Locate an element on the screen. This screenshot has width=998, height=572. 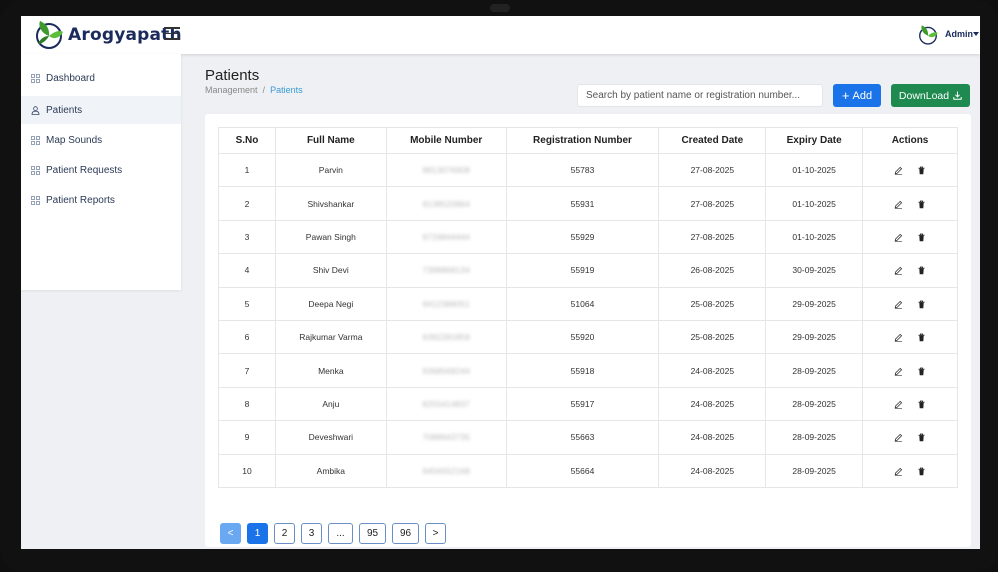
table-row: 8 Anju 8255414837 55917 24-08-2025 28-09-2025 is located at coordinates (588, 404).